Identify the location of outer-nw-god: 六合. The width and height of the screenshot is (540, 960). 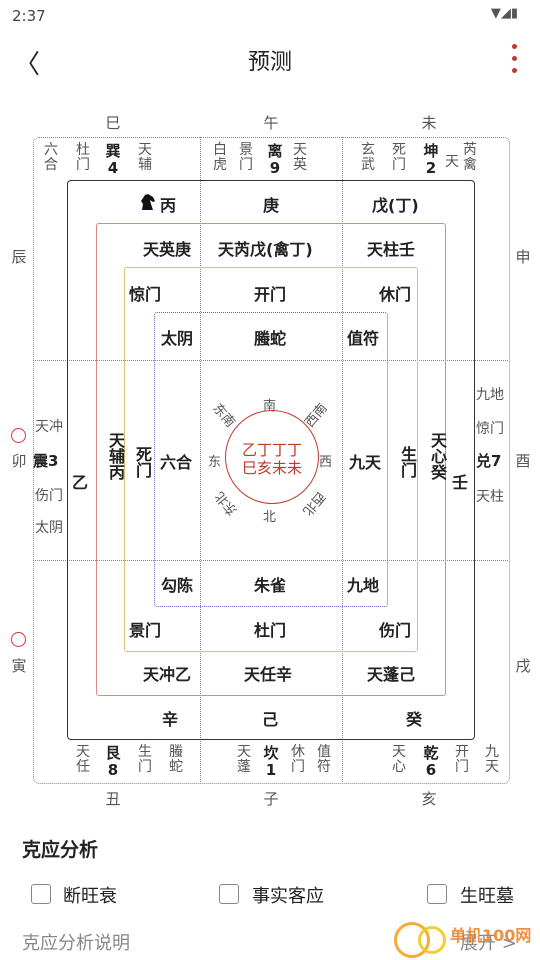
(51, 157).